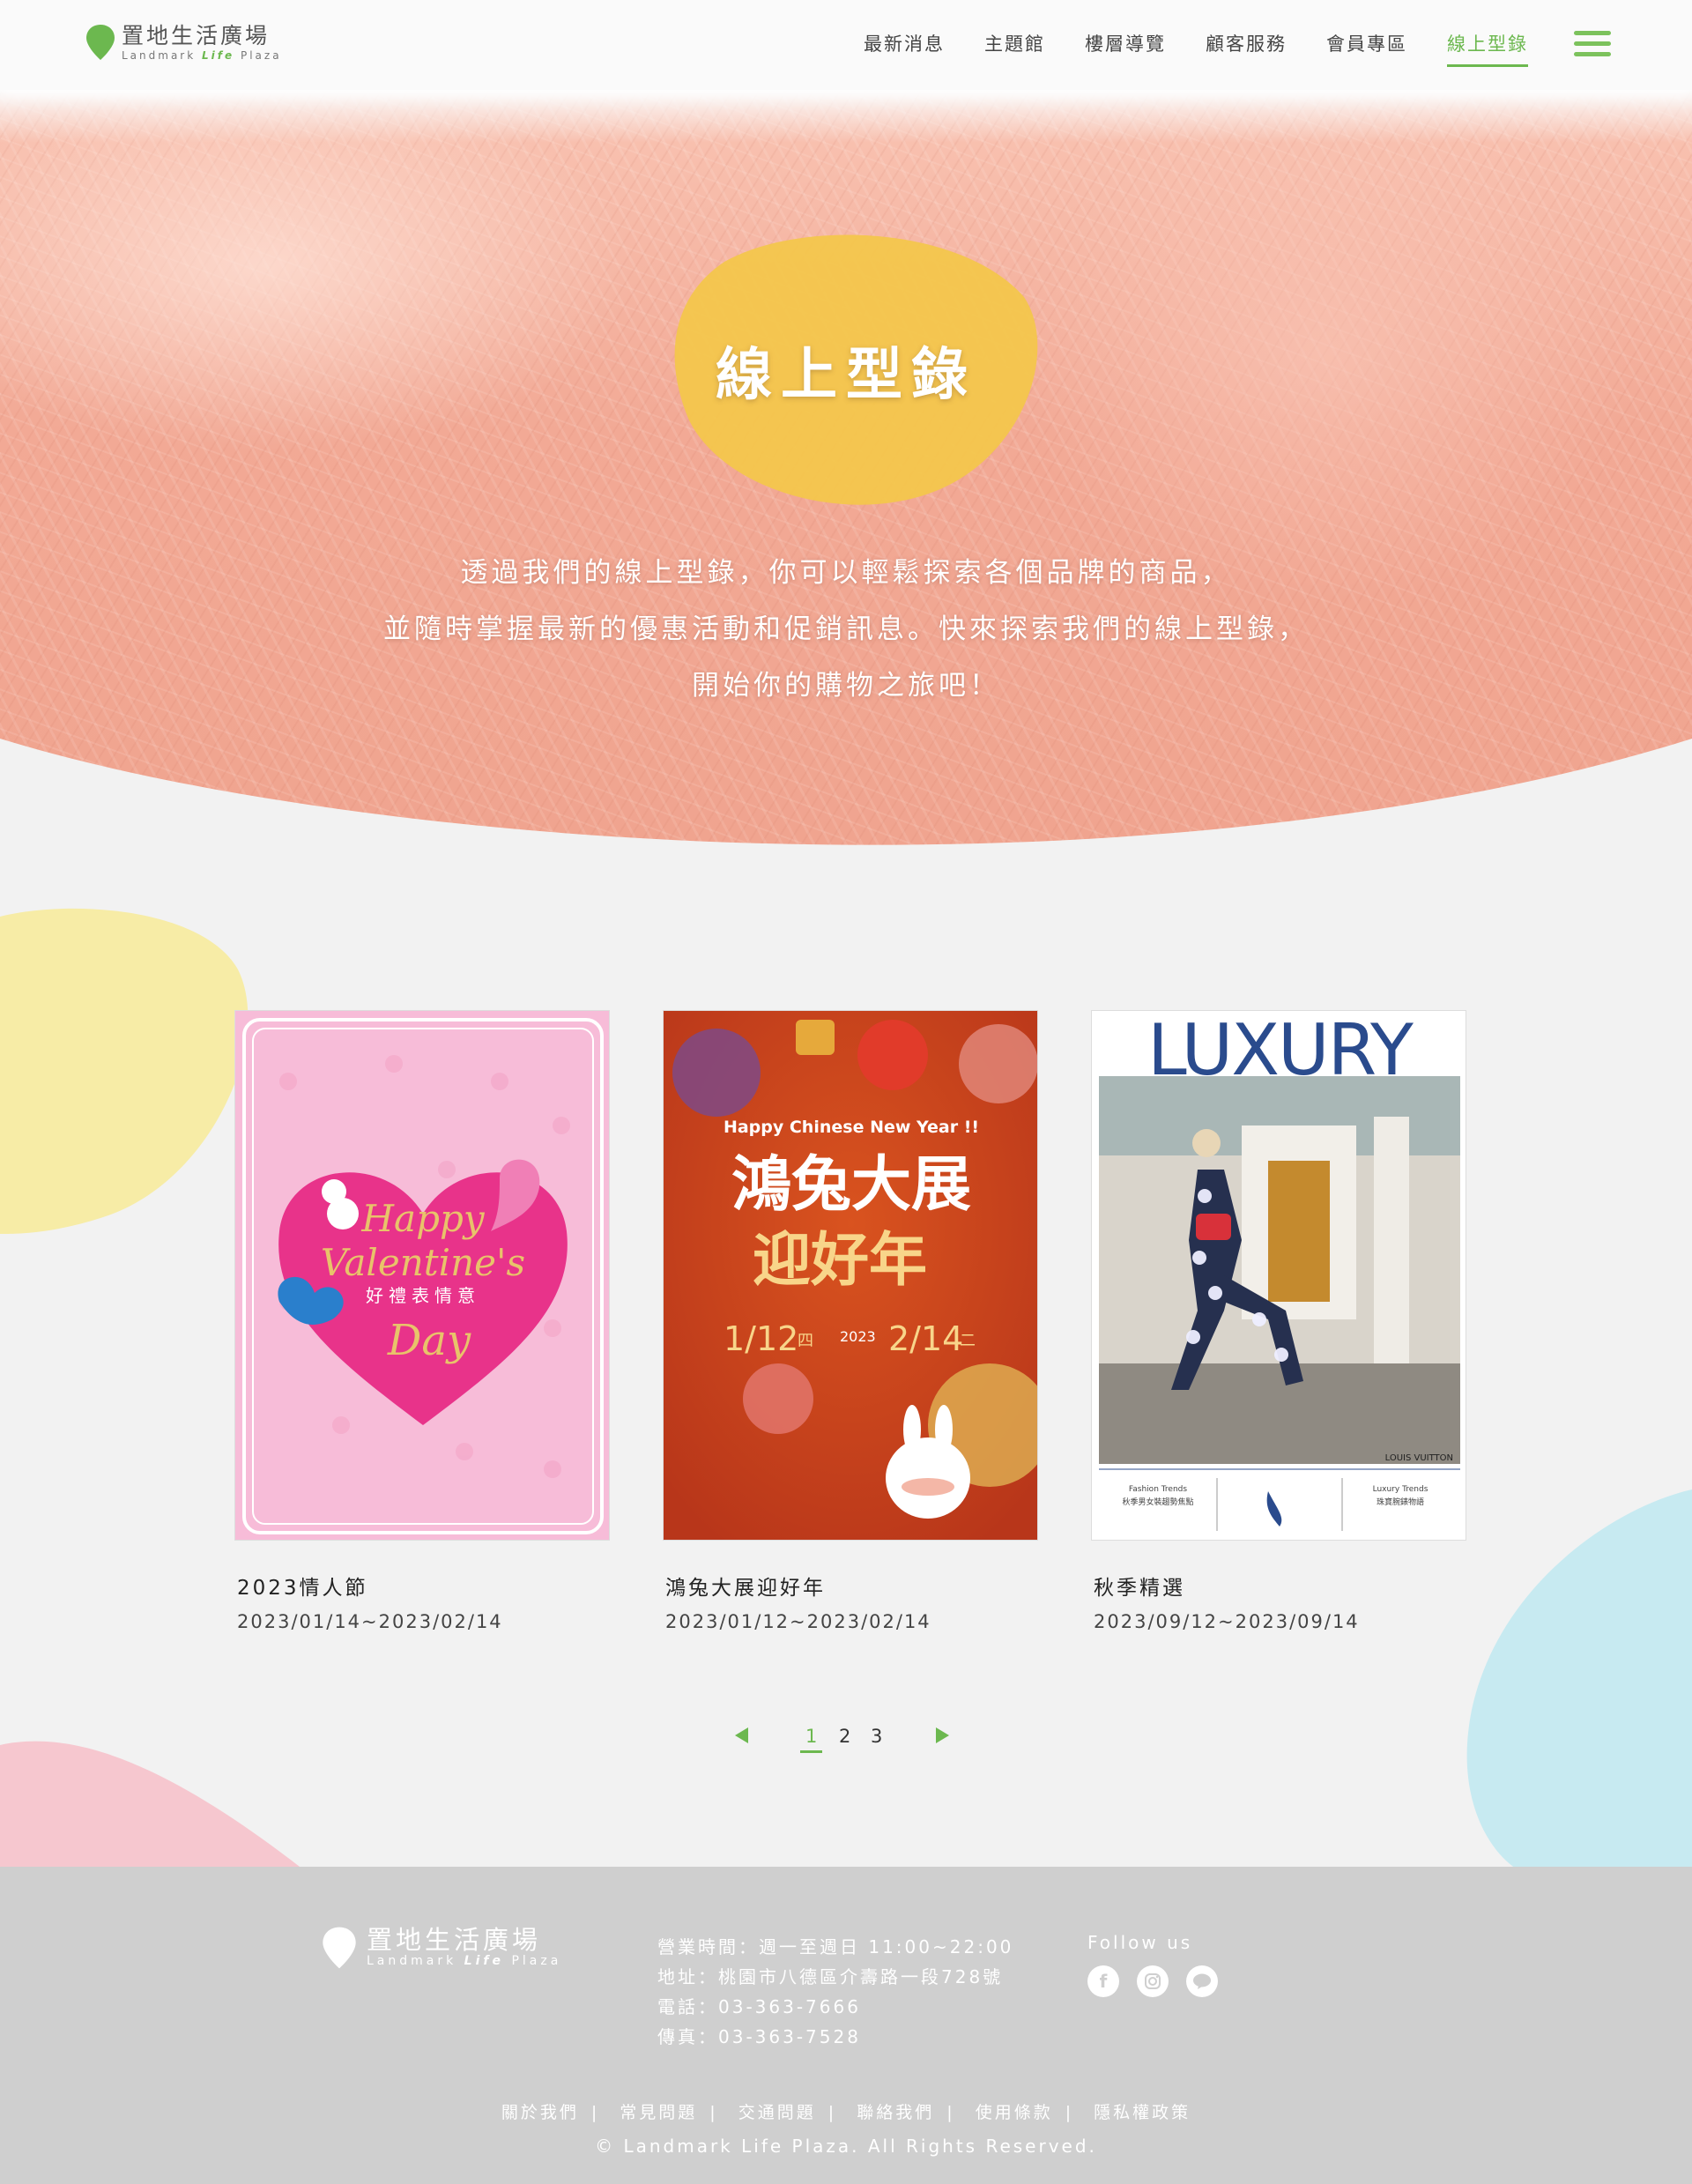 The width and height of the screenshot is (1692, 2184). What do you see at coordinates (1014, 48) in the screenshot?
I see `nav-item-themes: 主題館` at bounding box center [1014, 48].